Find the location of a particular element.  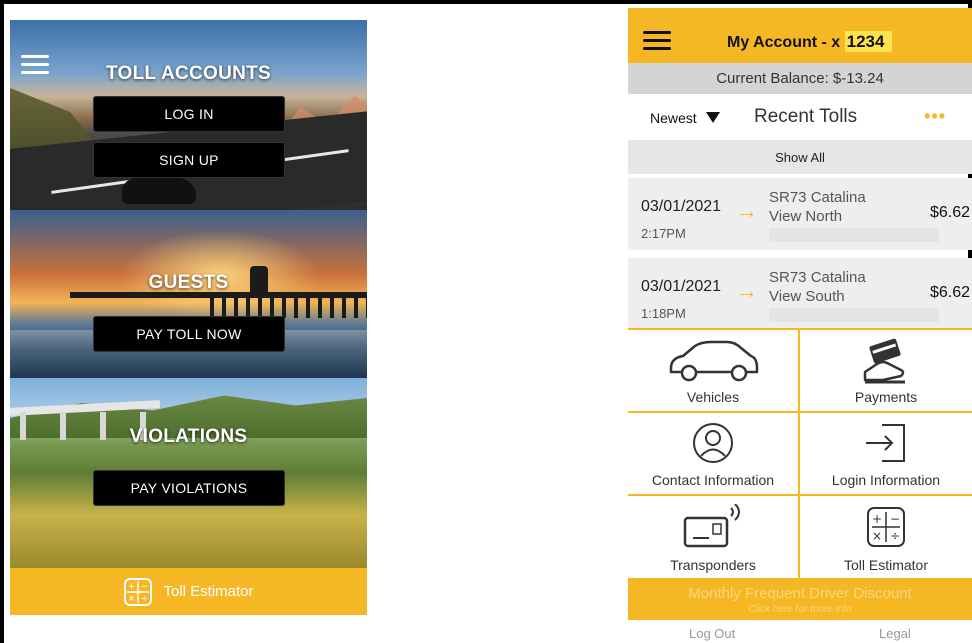

caret-down-icon is located at coordinates (713, 117).